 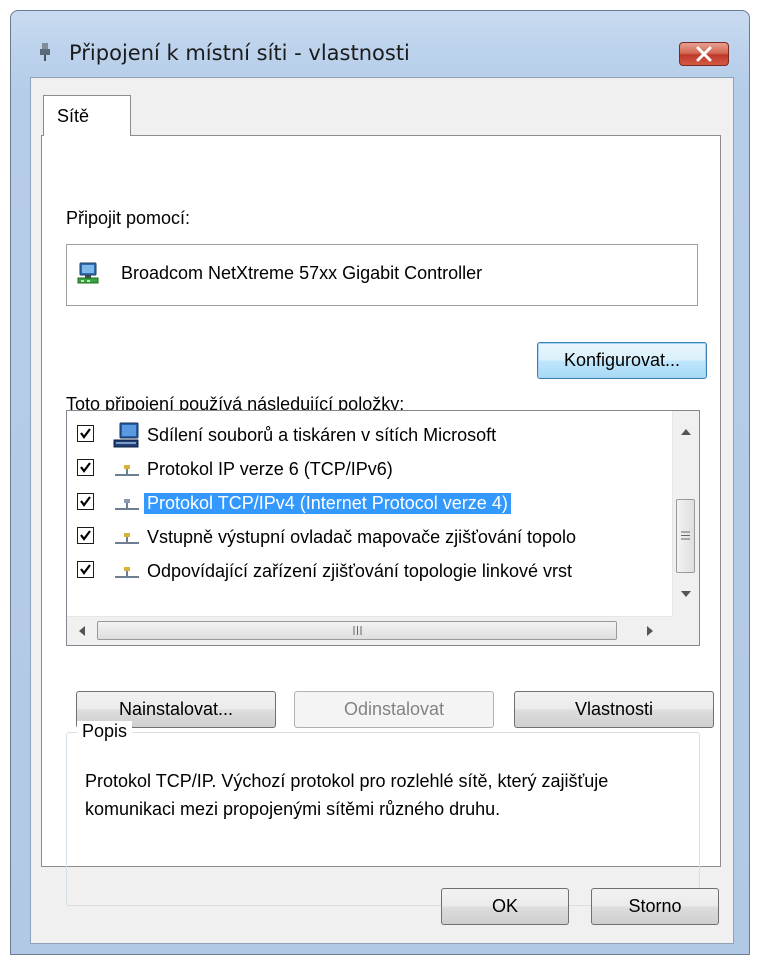 I want to click on close-icon, so click(x=704, y=54).